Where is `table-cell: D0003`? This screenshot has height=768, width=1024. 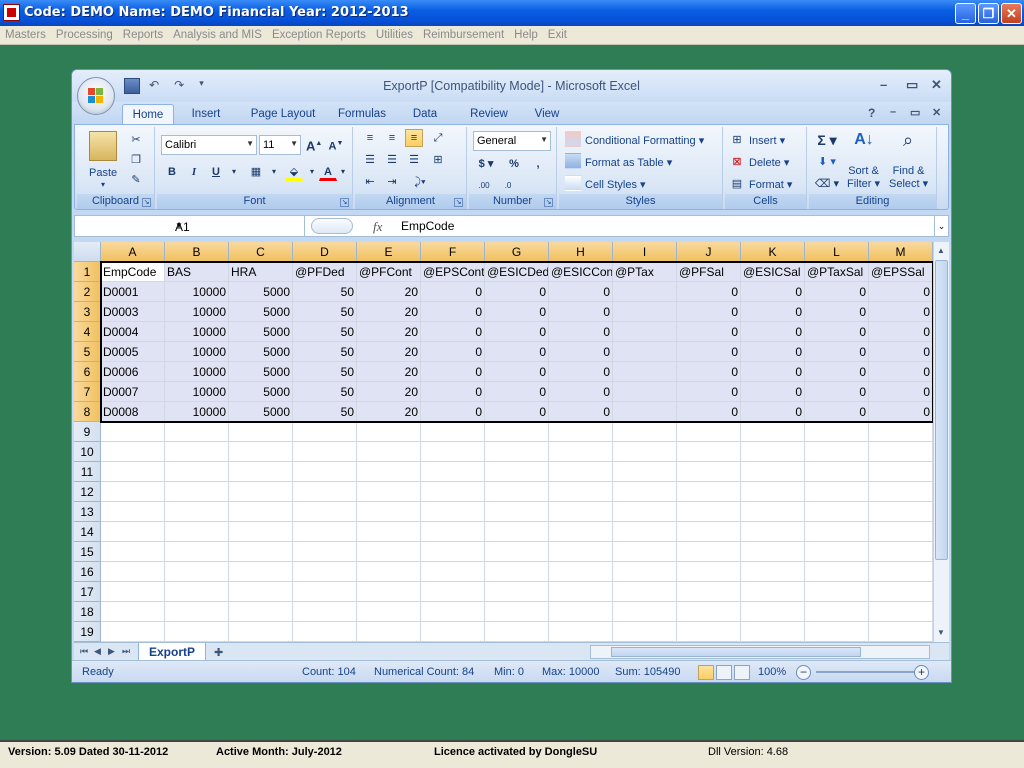 table-cell: D0003 is located at coordinates (133, 312).